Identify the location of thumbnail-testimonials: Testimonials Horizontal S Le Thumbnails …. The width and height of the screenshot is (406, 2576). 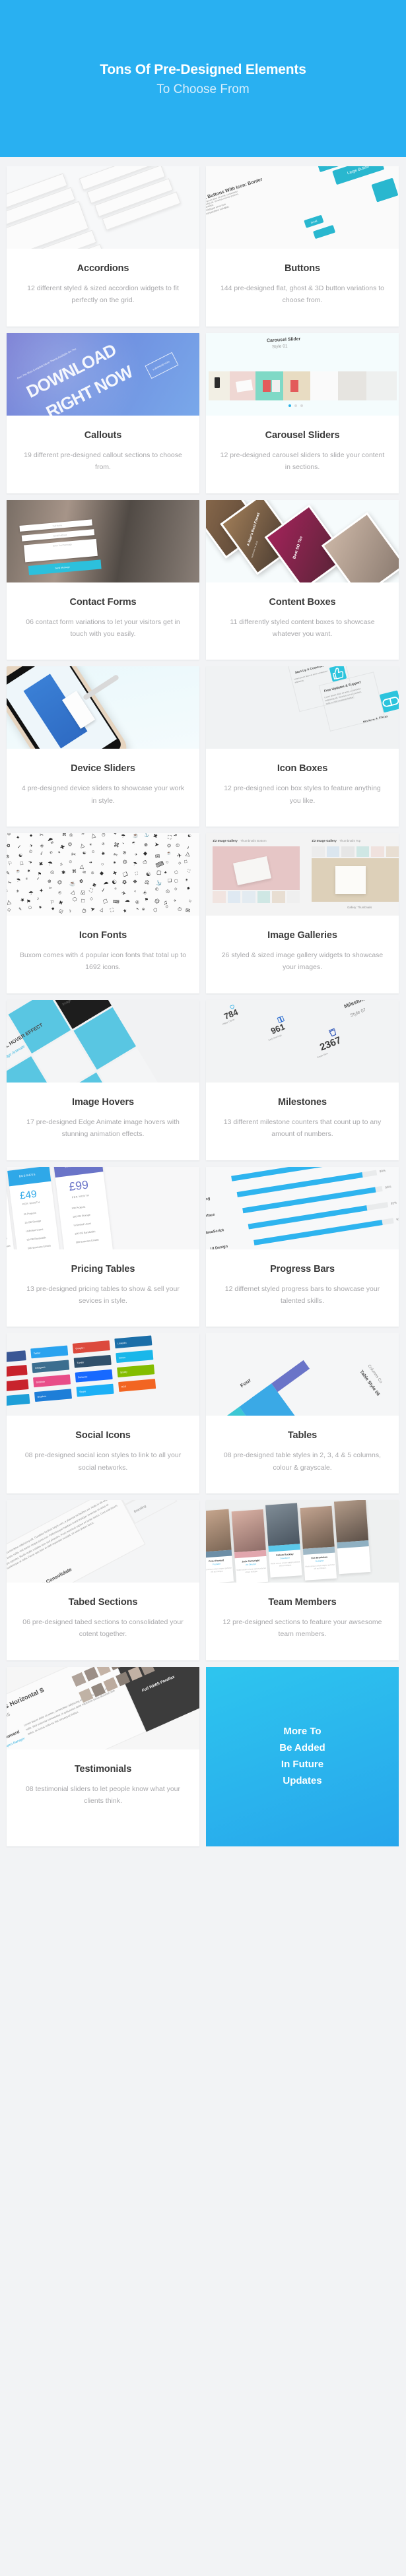
(103, 1708).